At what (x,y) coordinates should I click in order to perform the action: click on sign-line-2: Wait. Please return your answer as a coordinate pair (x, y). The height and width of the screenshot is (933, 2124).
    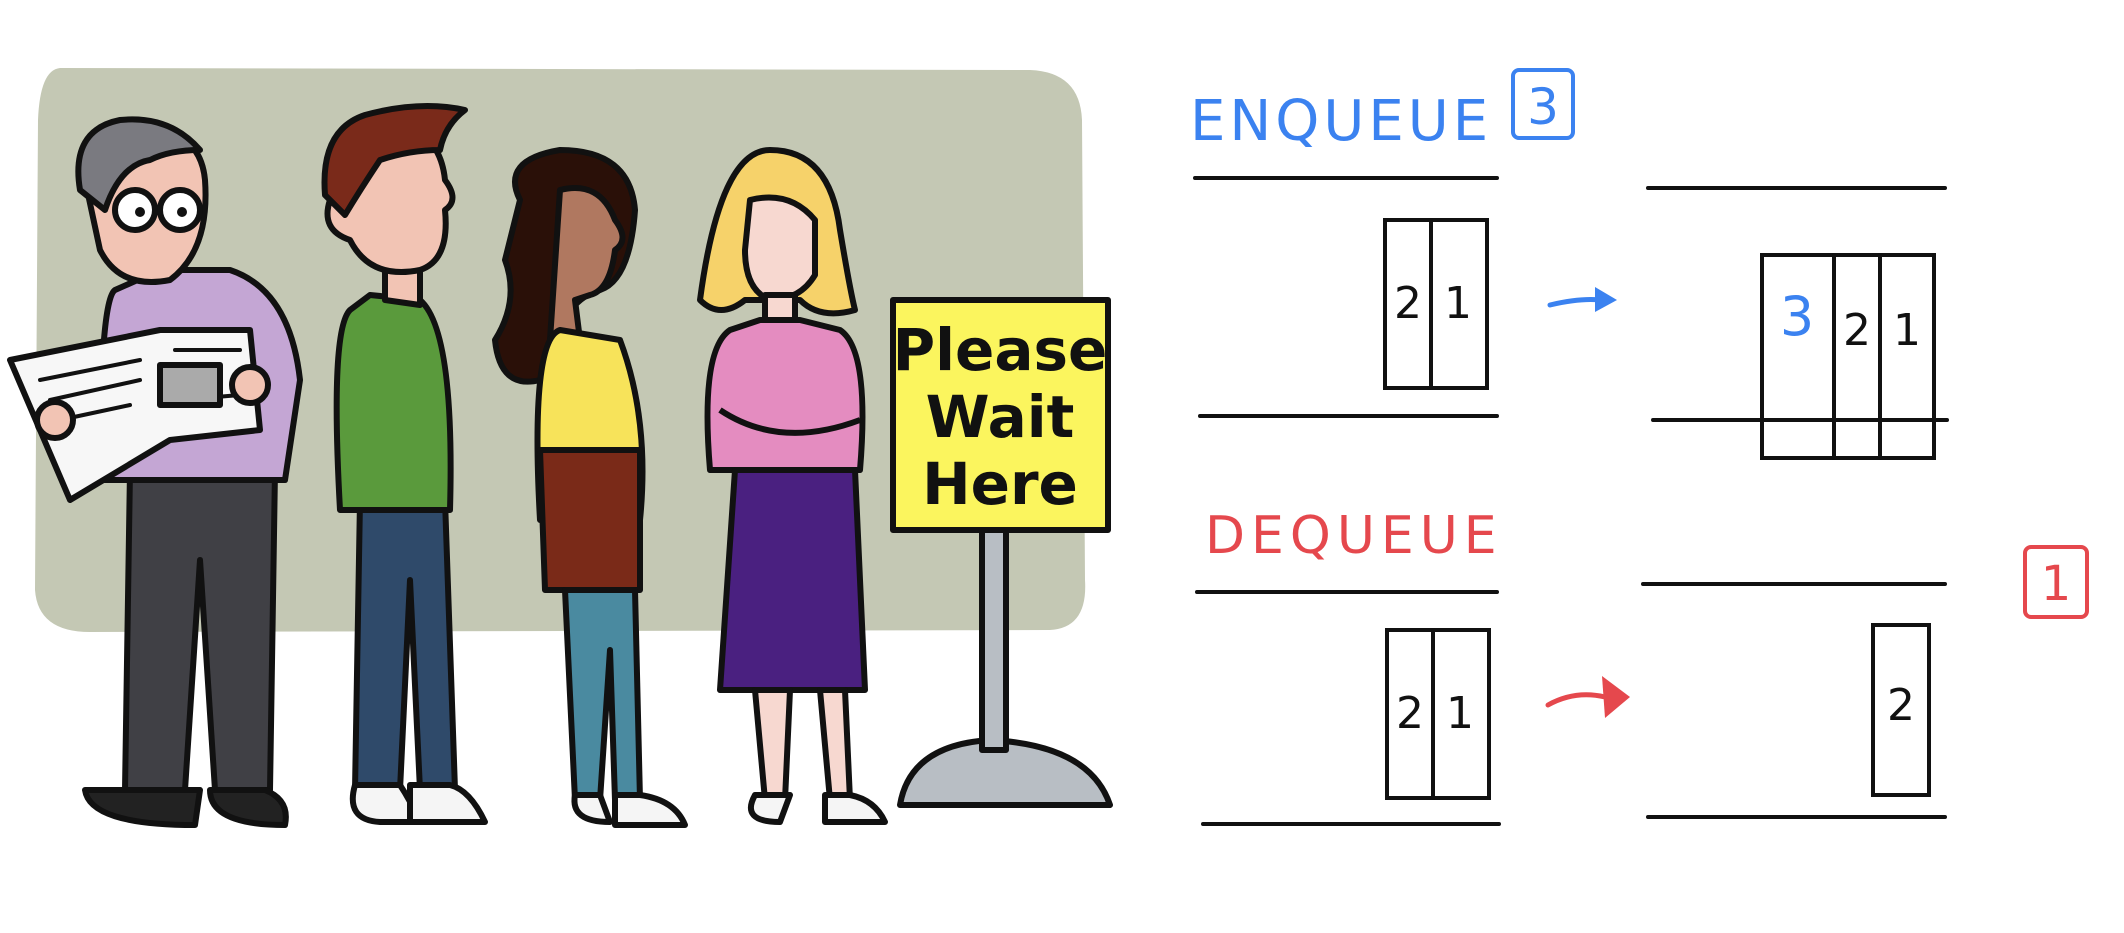
    Looking at the image, I should click on (1000, 417).